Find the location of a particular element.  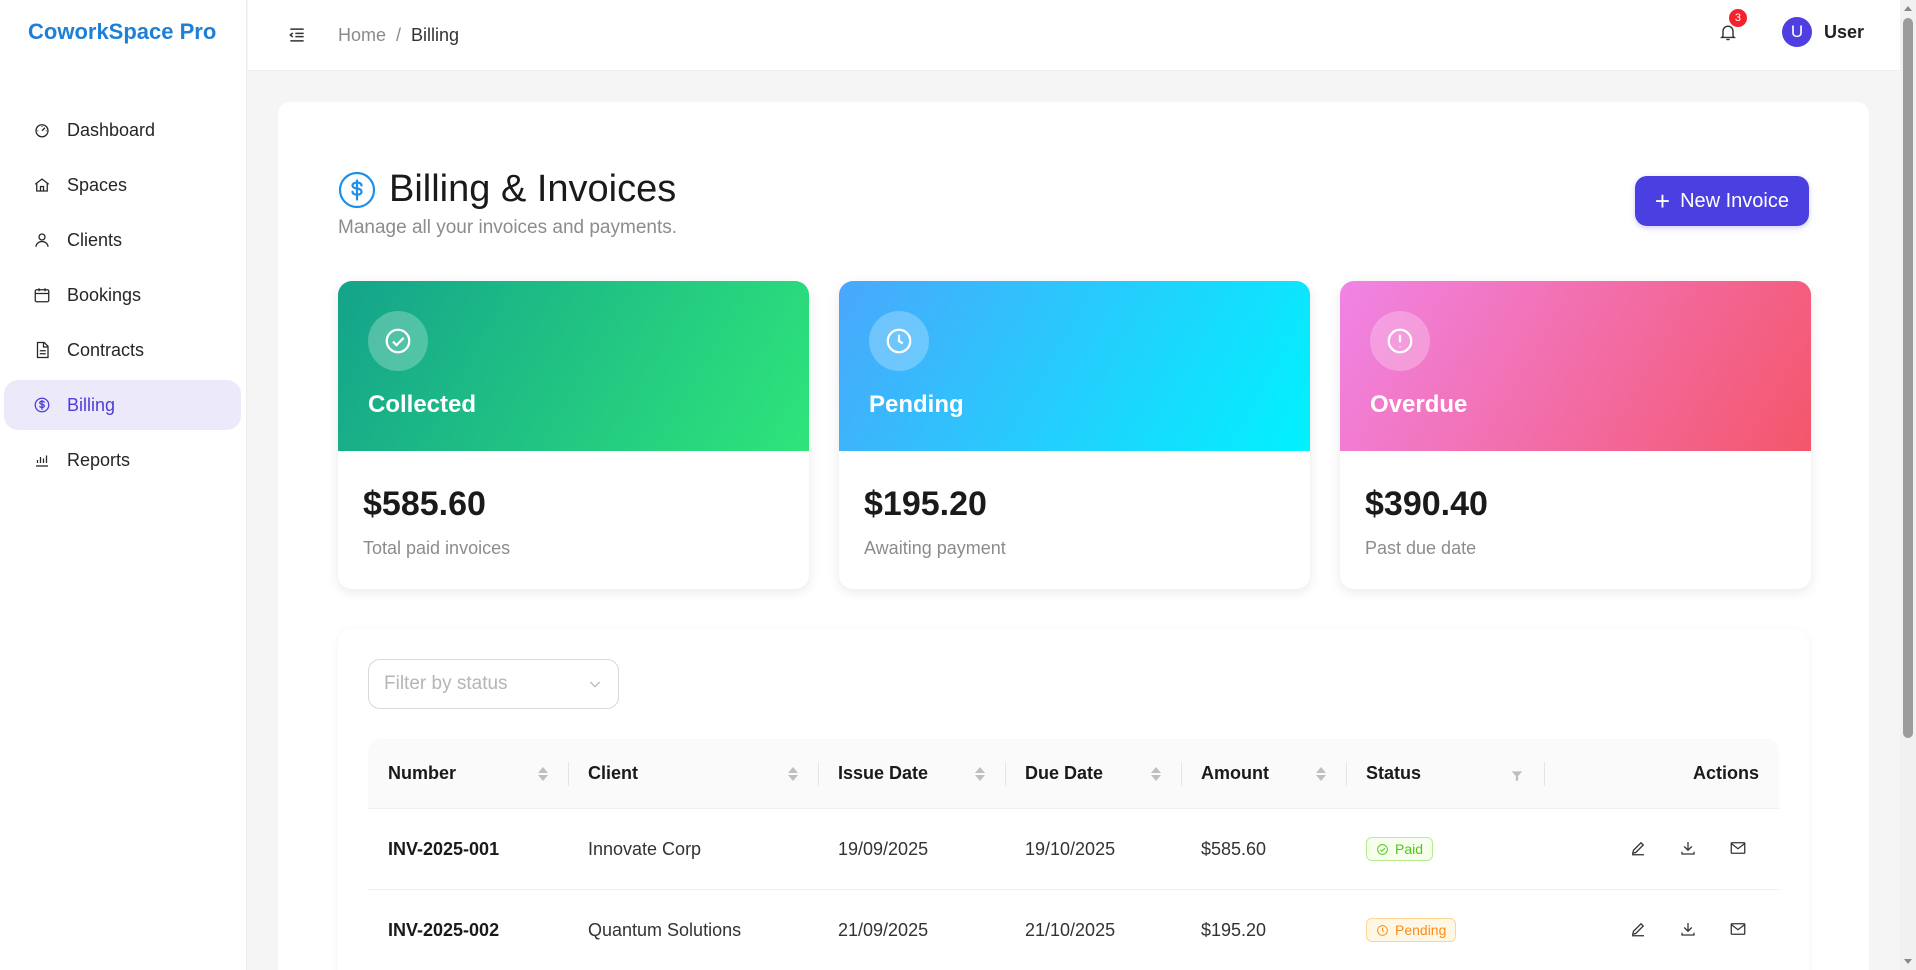

cell-issue-date: 21/09/2025 is located at coordinates (883, 929).